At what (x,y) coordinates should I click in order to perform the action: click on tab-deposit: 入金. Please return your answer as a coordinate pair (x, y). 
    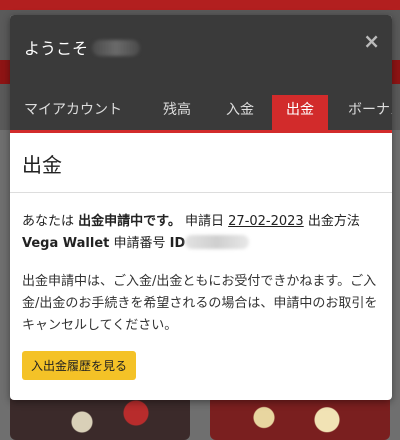
    Looking at the image, I should click on (240, 112).